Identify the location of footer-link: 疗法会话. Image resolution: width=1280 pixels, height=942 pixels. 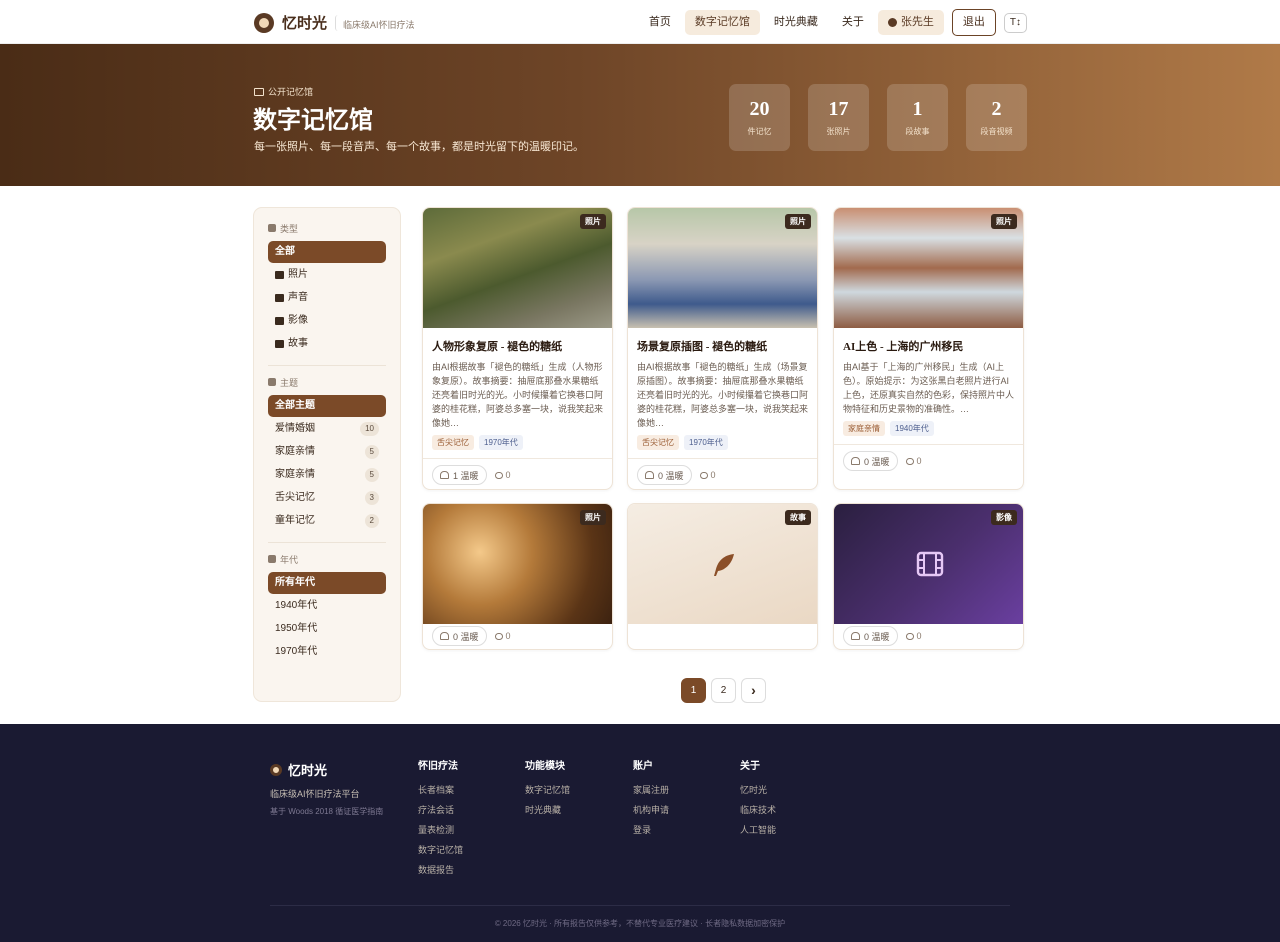
(440, 810).